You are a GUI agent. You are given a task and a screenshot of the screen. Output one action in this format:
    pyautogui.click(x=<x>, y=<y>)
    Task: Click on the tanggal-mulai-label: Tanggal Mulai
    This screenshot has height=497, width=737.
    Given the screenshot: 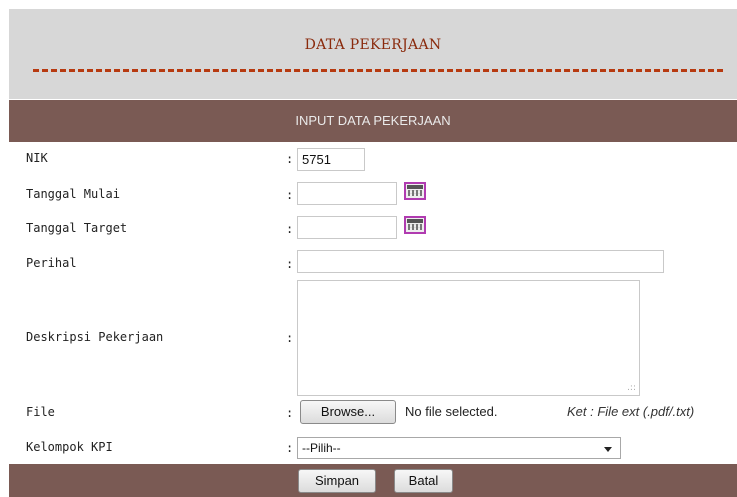 What is the action you would take?
    pyautogui.click(x=73, y=194)
    